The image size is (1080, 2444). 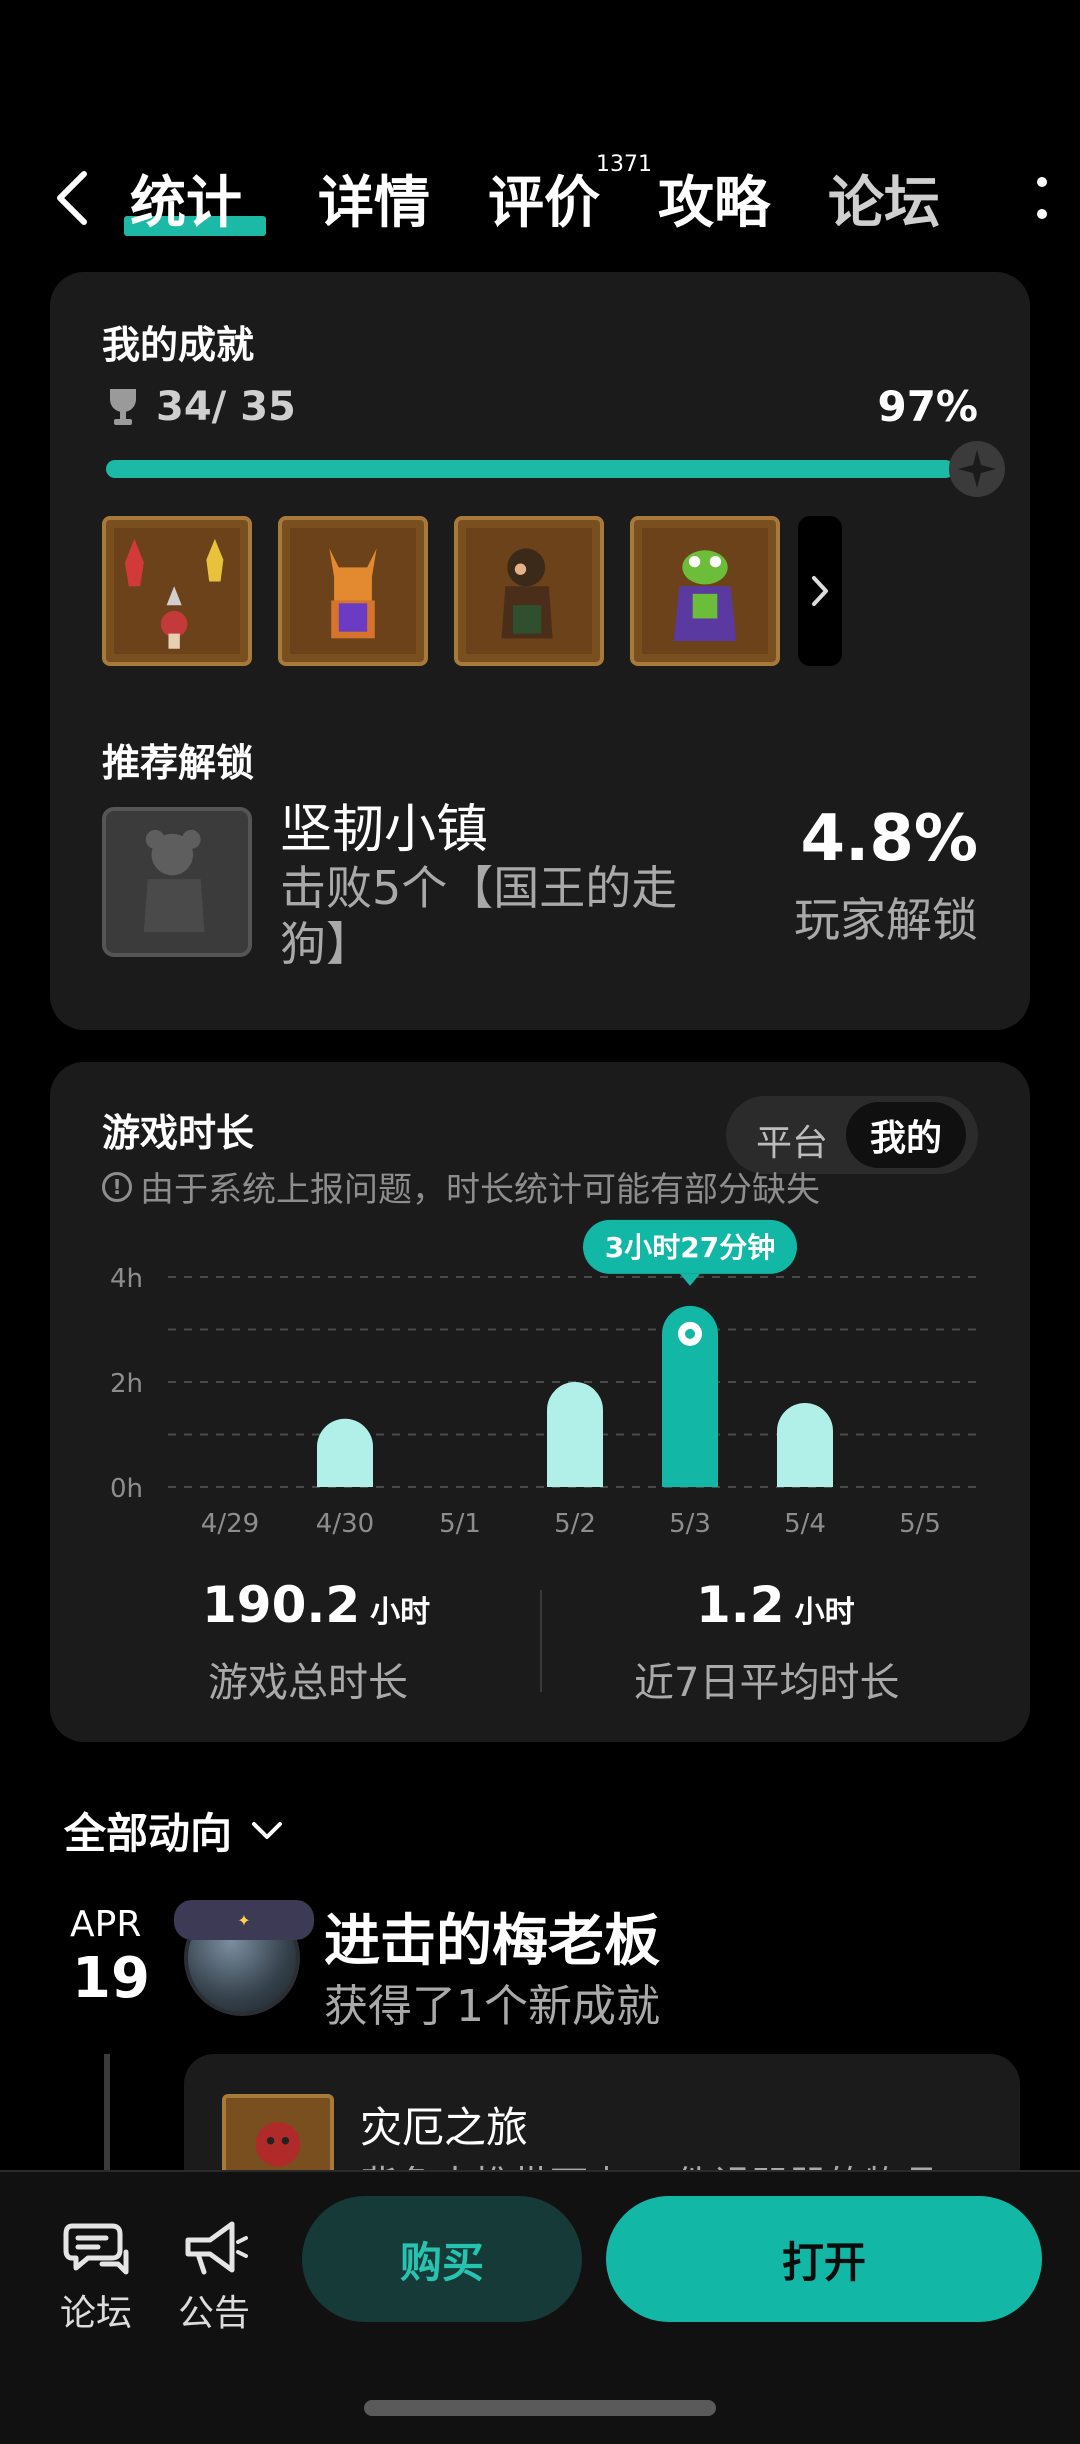 I want to click on total-playtime-label: 游戏总时长, so click(x=308, y=1683).